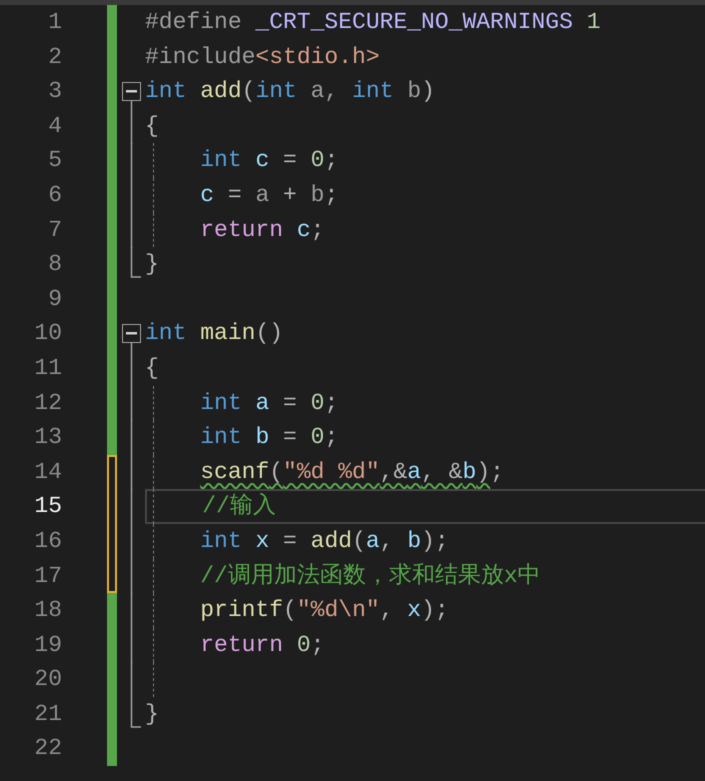  What do you see at coordinates (47, 714) in the screenshot?
I see `line-number: 21` at bounding box center [47, 714].